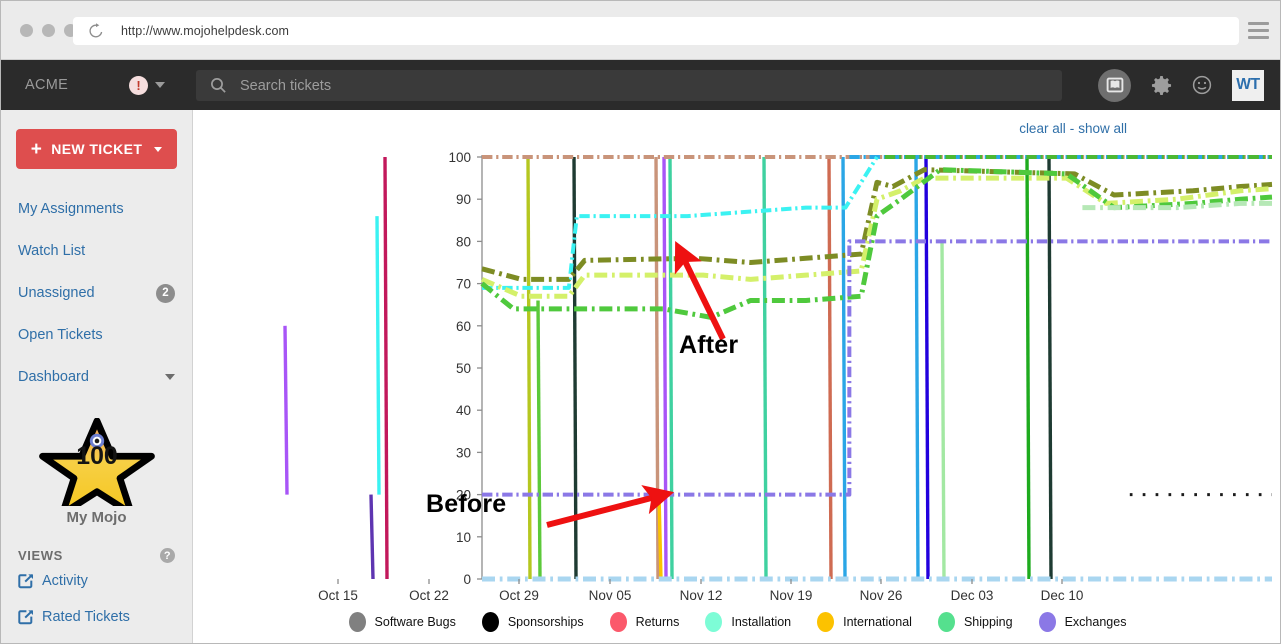 The image size is (1281, 644). I want to click on views-header-label: VIEWS, so click(40, 555).